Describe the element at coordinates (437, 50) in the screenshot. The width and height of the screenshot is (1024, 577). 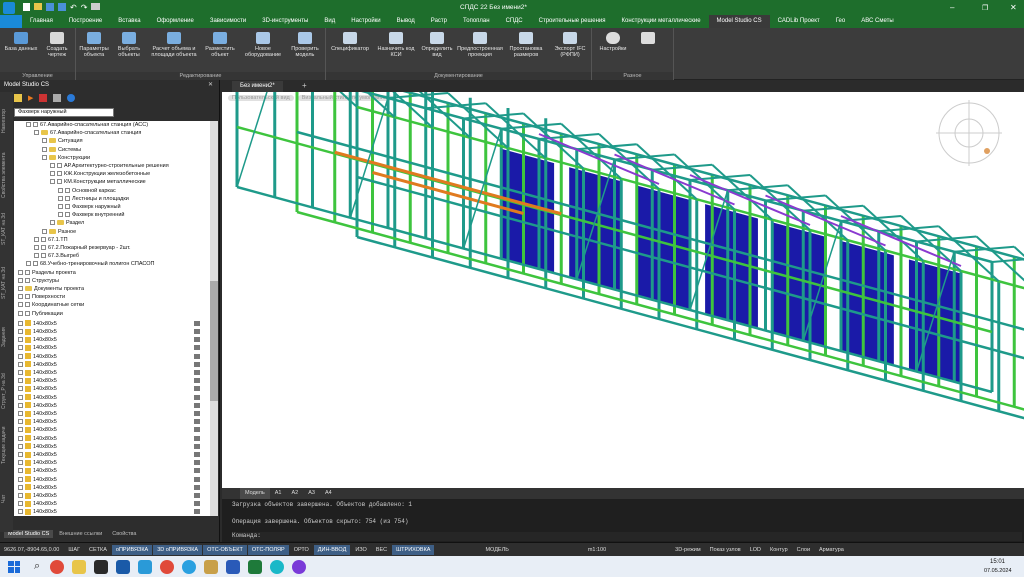
I see `define-view-button: Определить вид` at that location.